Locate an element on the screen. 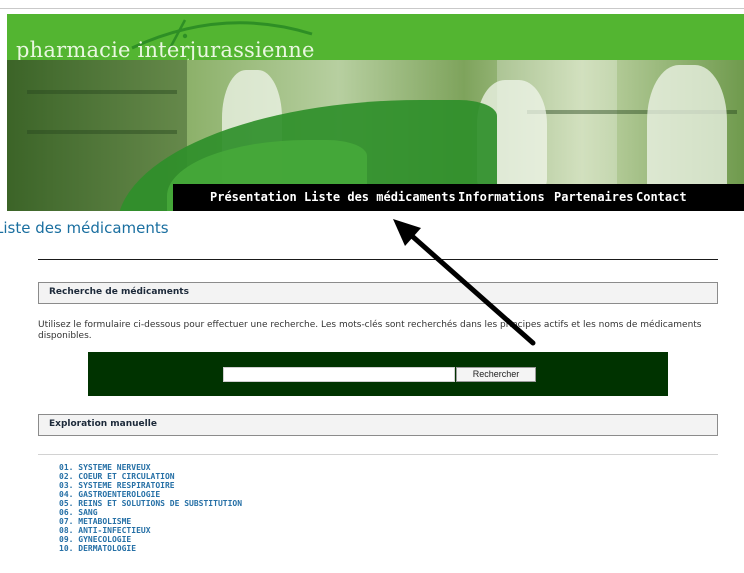 The height and width of the screenshot is (573, 744). list-divider is located at coordinates (378, 454).